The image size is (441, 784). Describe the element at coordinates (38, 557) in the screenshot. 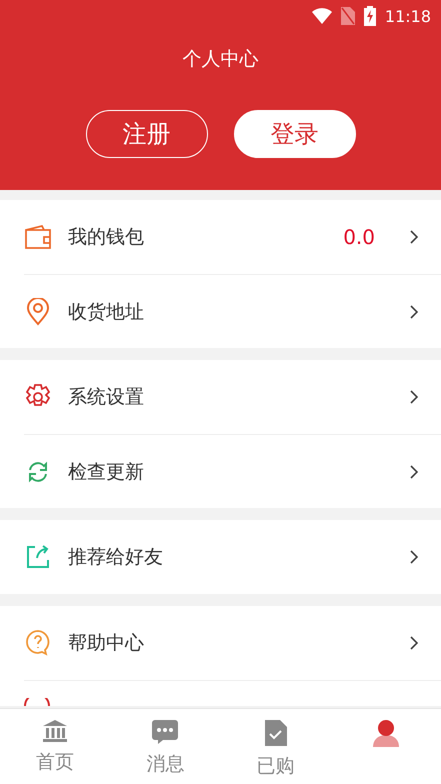

I see `share-icon` at that location.